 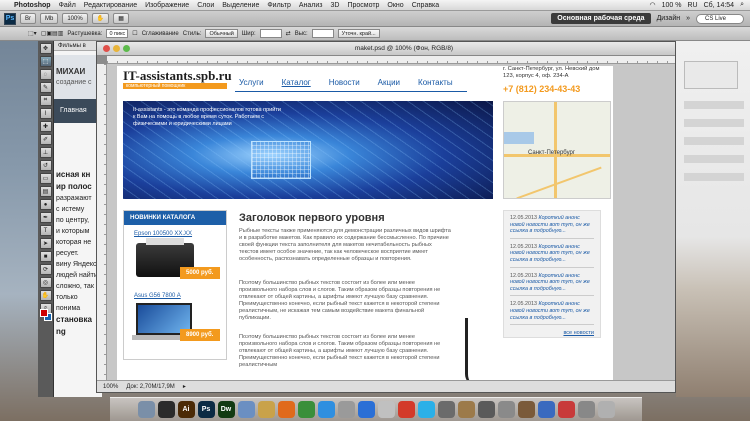 What do you see at coordinates (688, 18) in the screenshot?
I see `workspace-more-icon: »` at bounding box center [688, 18].